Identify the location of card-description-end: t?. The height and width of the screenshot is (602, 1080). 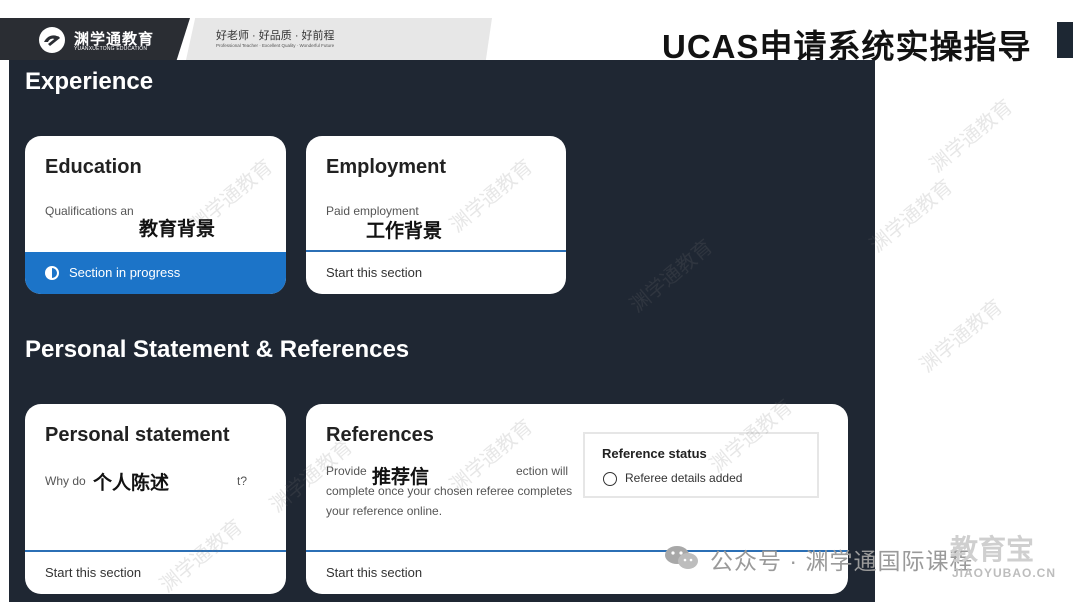
(242, 481).